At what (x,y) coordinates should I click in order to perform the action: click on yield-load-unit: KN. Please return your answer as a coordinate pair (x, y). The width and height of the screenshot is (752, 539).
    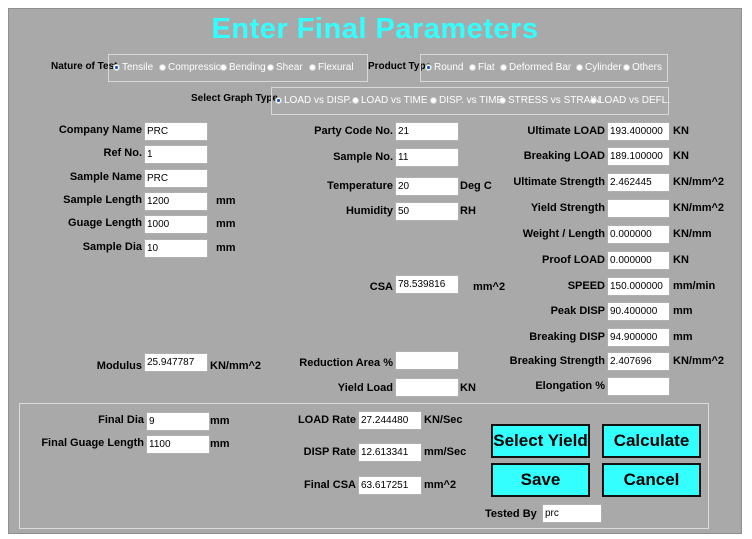
    Looking at the image, I should click on (468, 388).